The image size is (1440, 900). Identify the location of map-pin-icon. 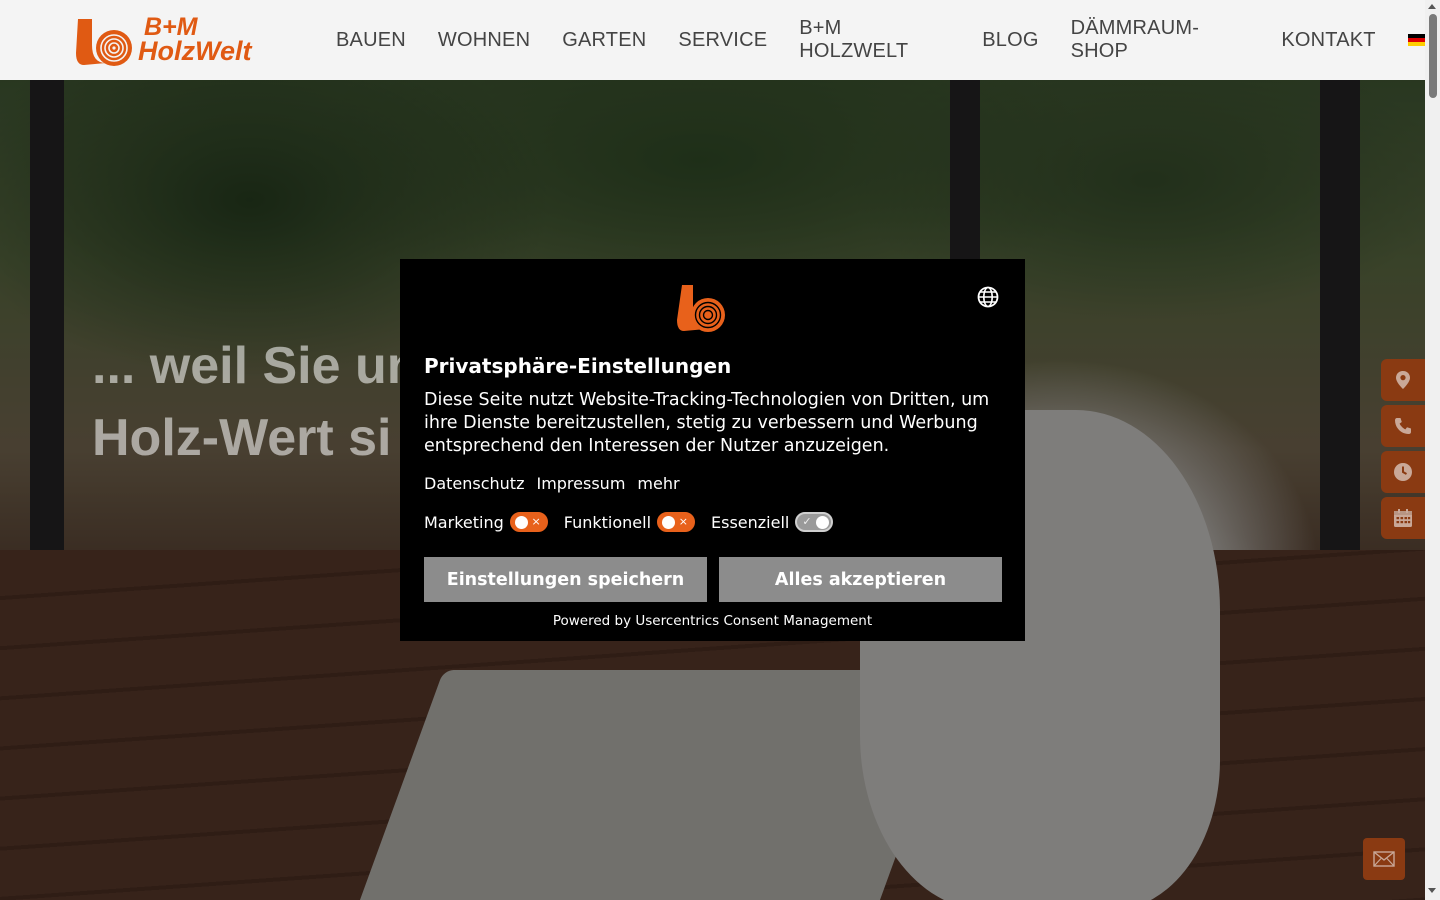
(1403, 380).